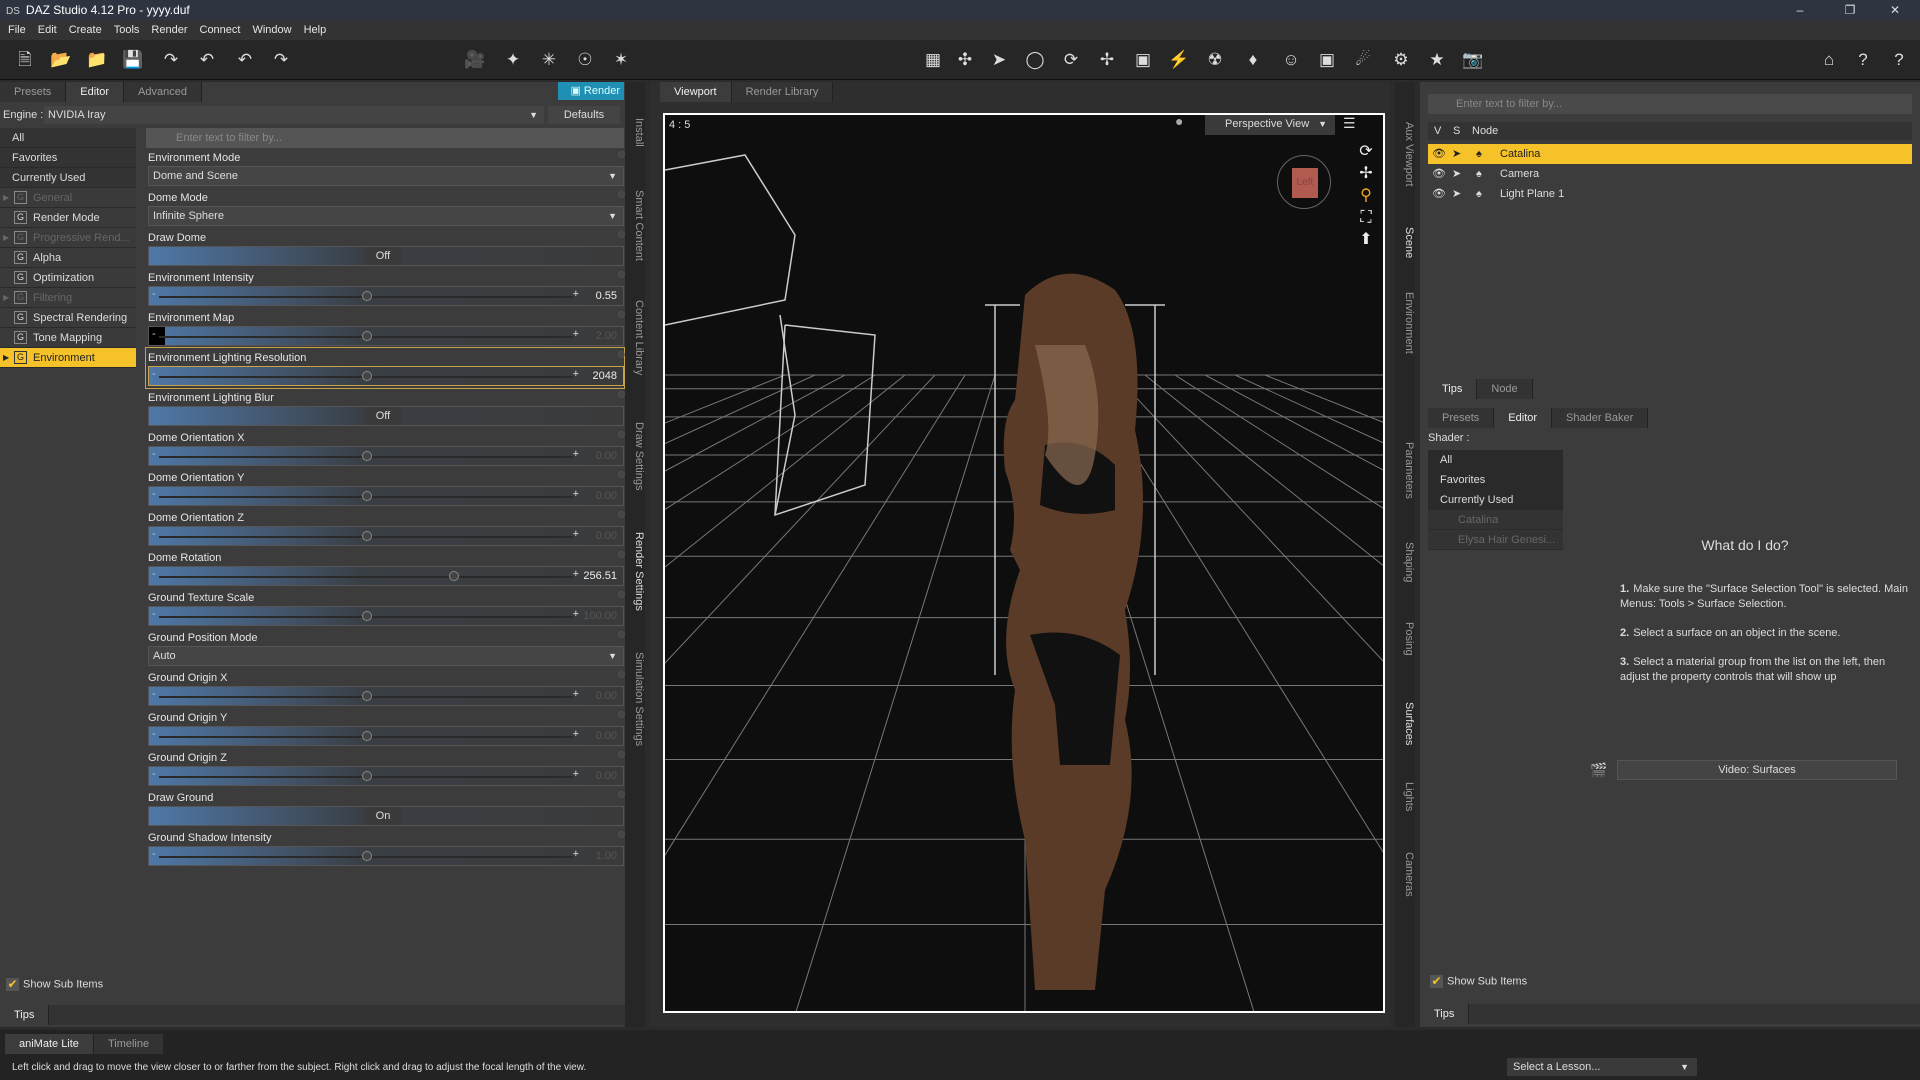  I want to click on scene-node: 👁 ➤ ♠ Camera, so click(1670, 174).